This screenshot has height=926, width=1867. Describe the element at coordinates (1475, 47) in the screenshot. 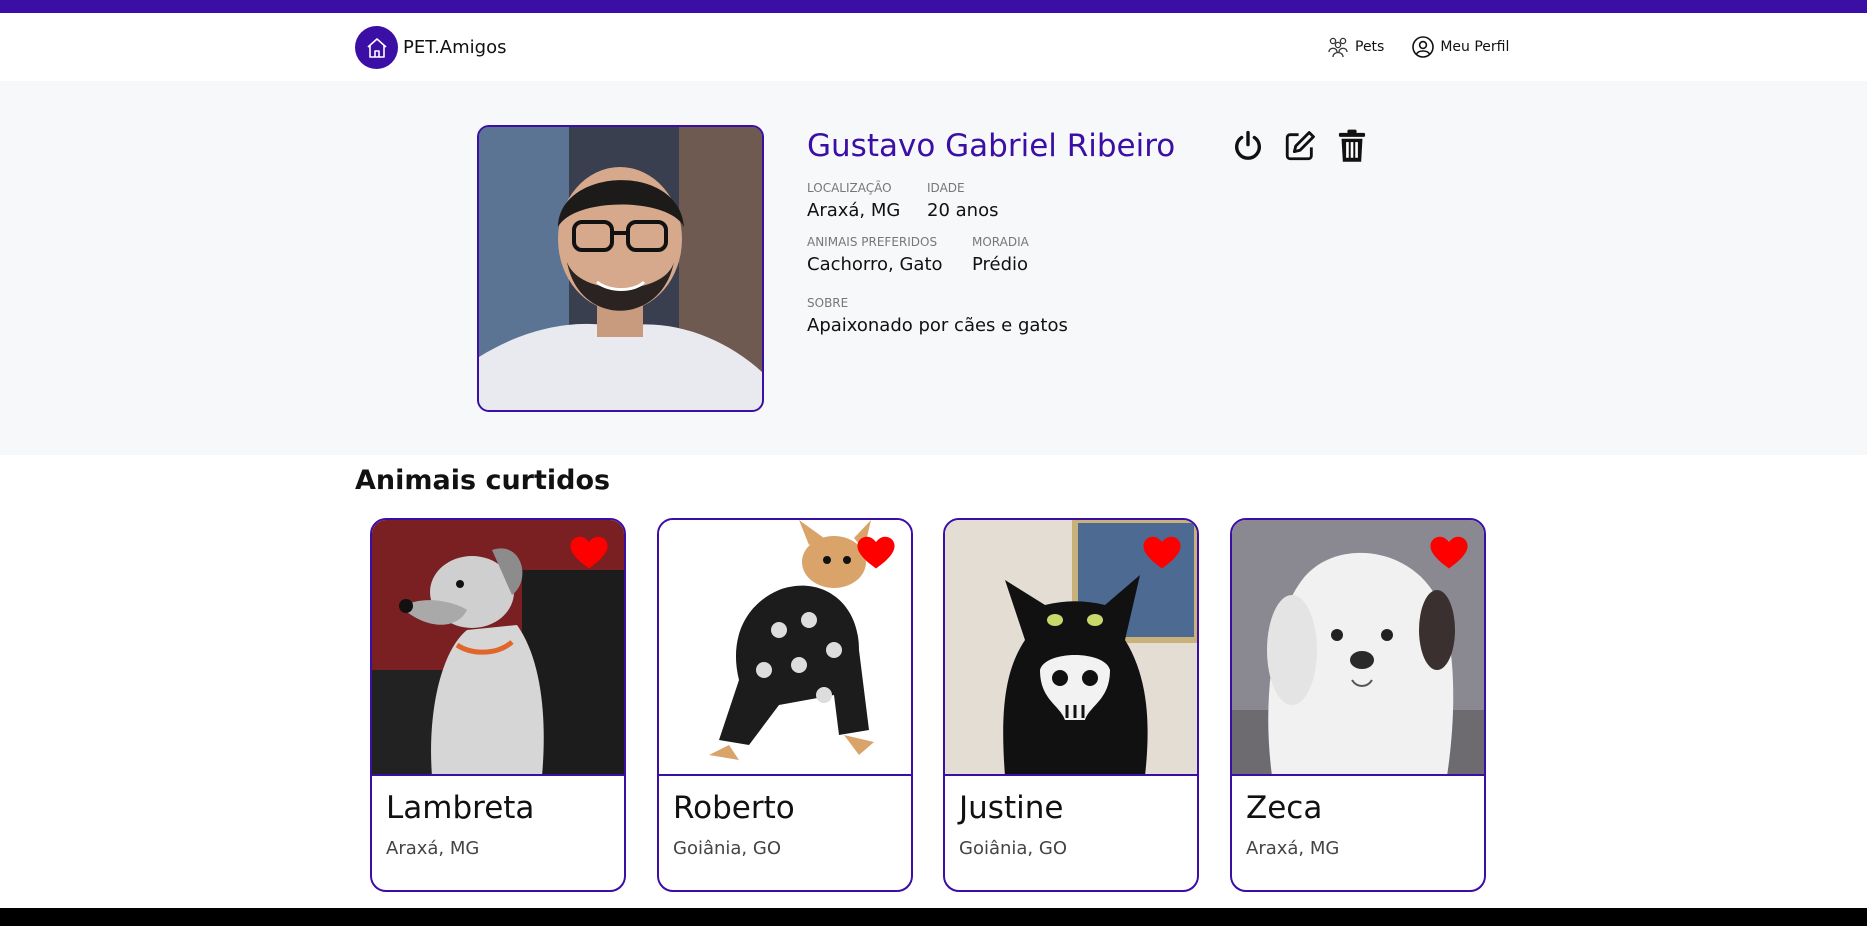

I see `nav-item-label: Meu Perfil` at that location.